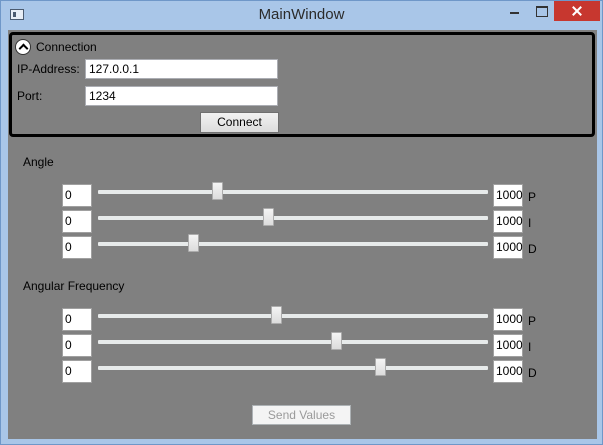  I want to click on port-input, so click(181, 96).